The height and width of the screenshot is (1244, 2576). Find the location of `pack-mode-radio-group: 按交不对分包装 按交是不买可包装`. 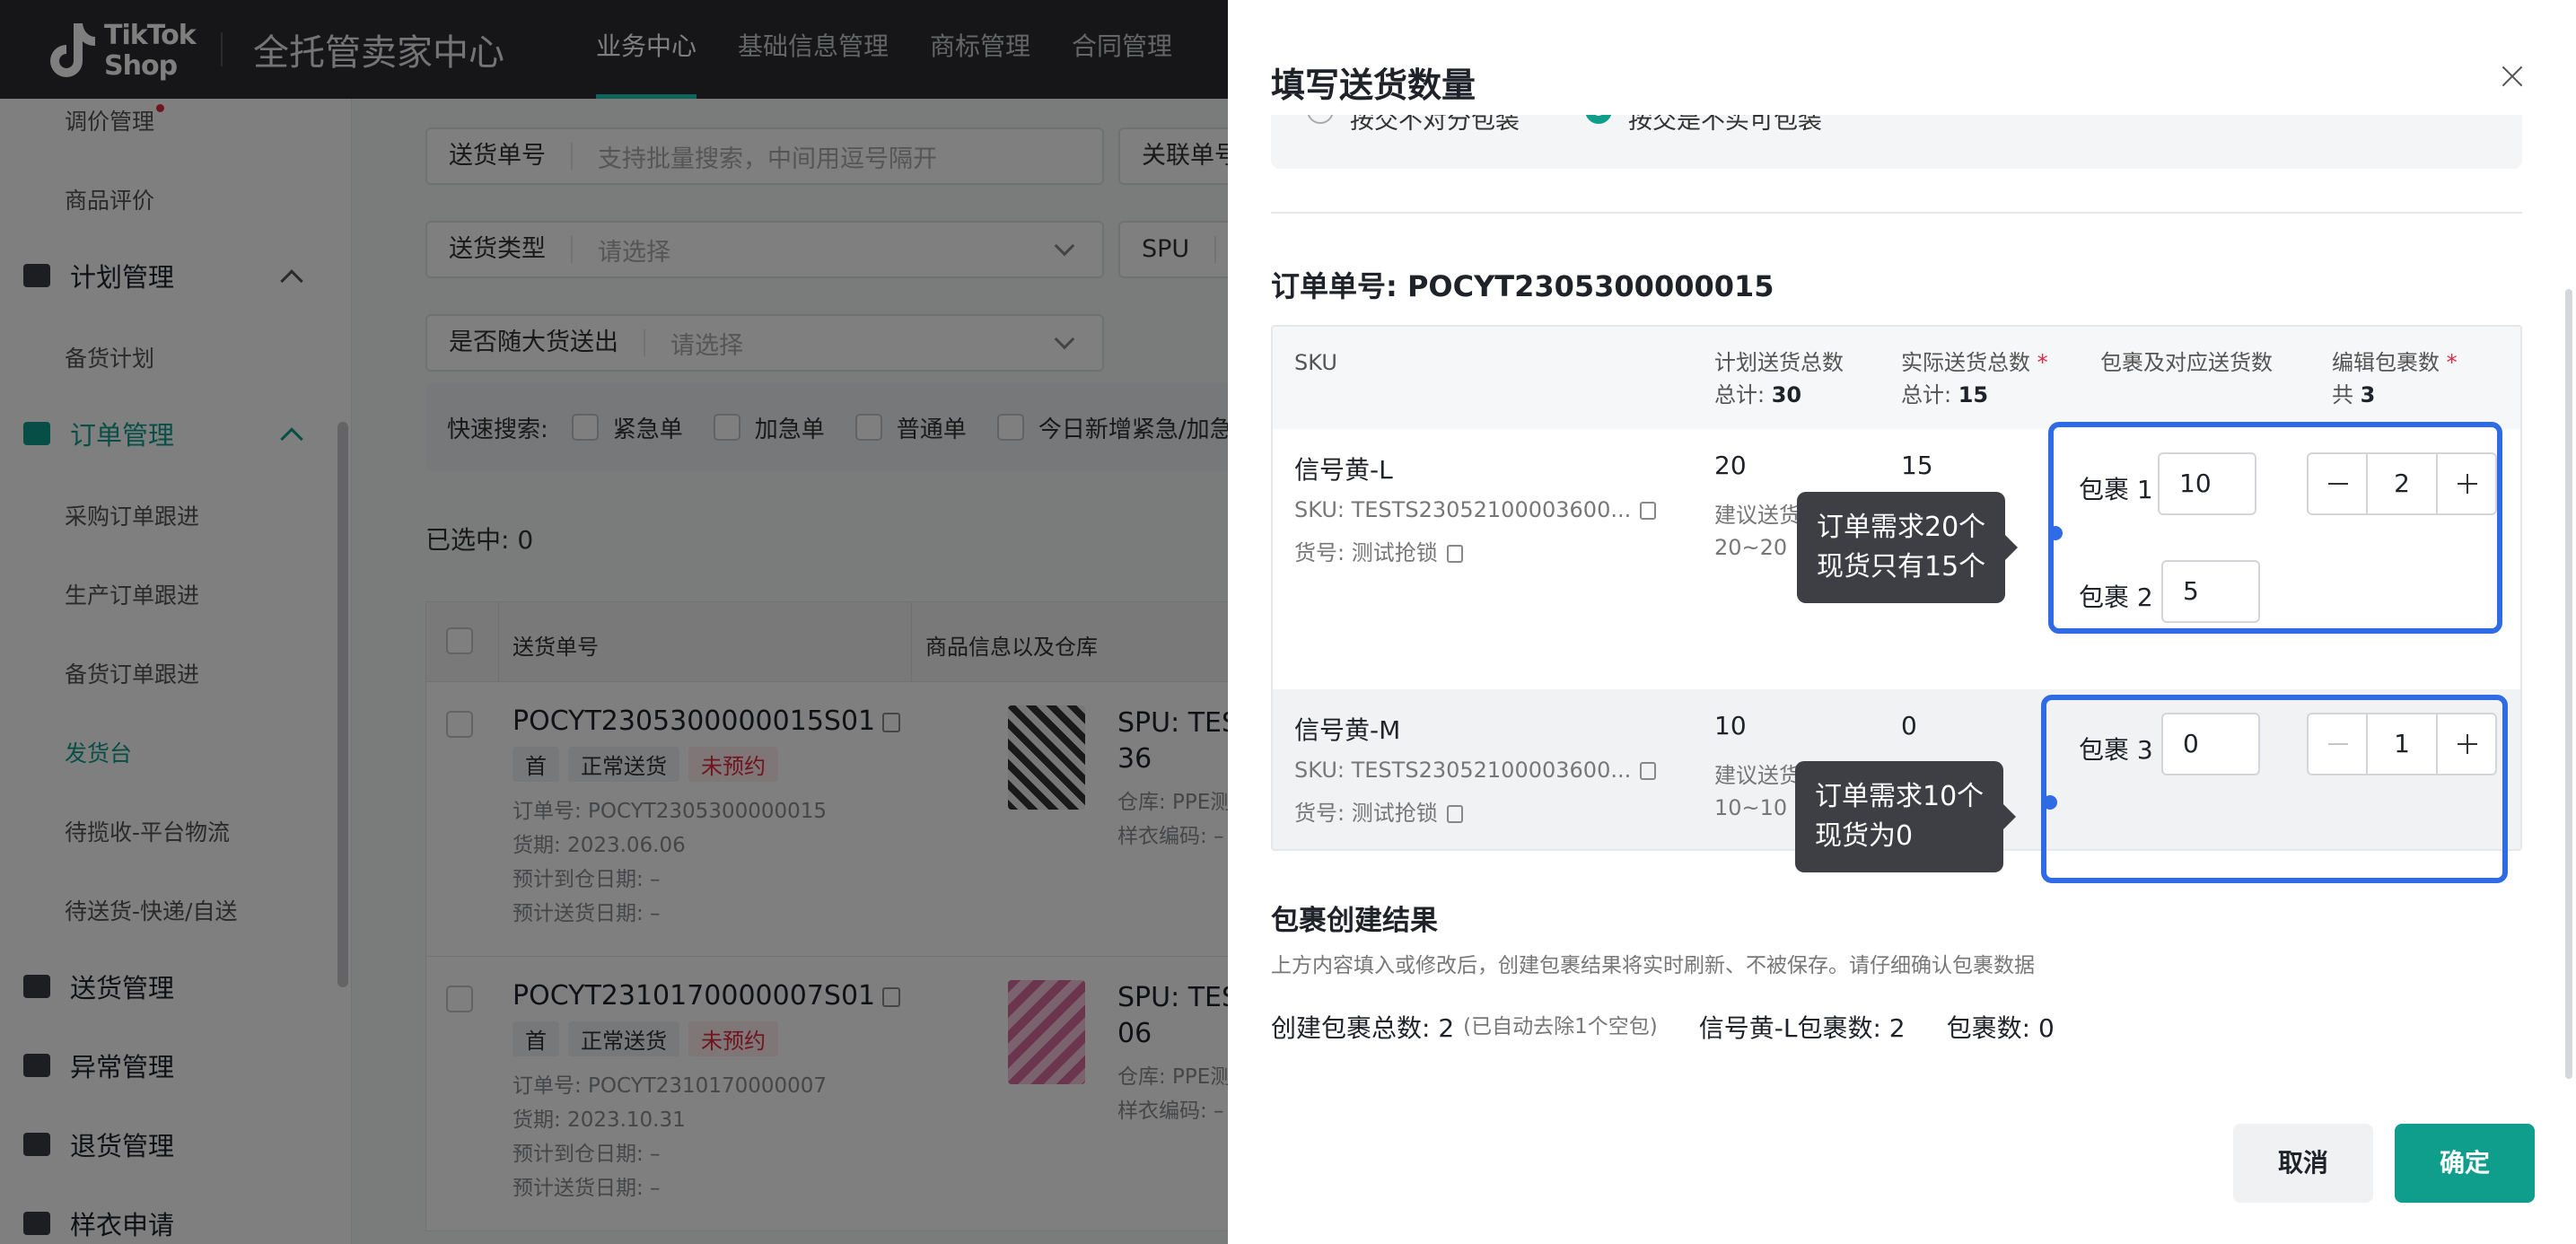

pack-mode-radio-group: 按交不对分包装 按交是不买可包装 is located at coordinates (1897, 142).